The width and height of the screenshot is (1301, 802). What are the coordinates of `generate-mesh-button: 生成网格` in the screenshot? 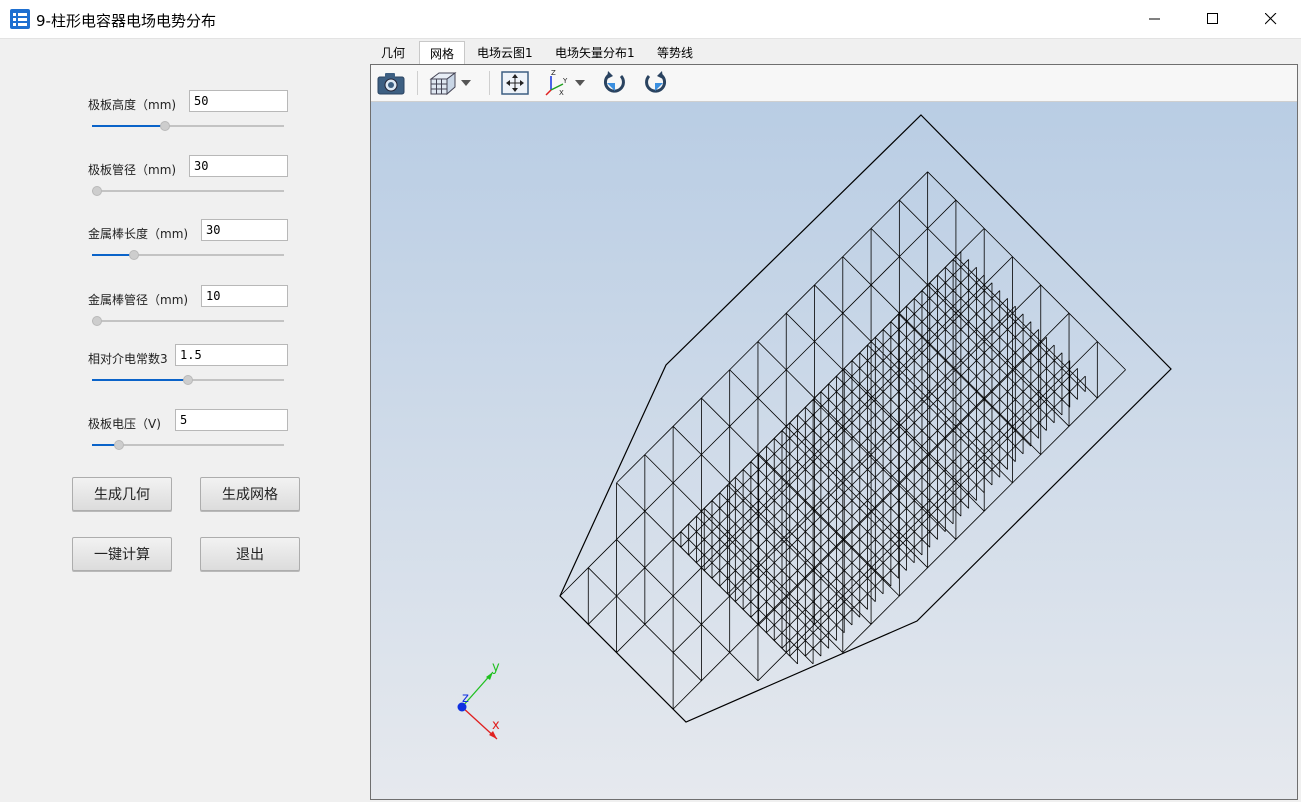 It's located at (250, 494).